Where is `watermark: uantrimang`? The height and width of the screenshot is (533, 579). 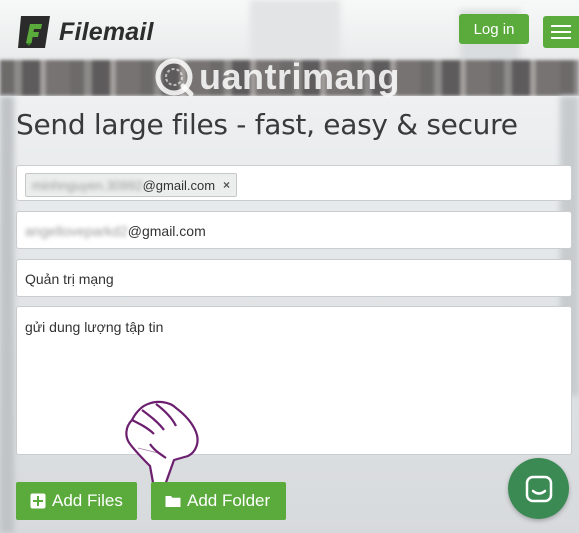
watermark: uantrimang is located at coordinates (276, 77).